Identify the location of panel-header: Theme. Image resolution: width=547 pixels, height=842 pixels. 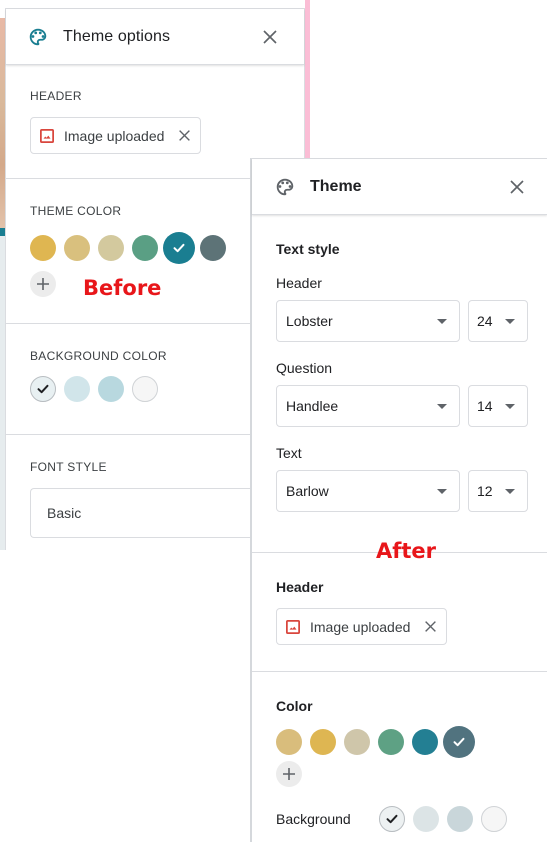
(399, 187).